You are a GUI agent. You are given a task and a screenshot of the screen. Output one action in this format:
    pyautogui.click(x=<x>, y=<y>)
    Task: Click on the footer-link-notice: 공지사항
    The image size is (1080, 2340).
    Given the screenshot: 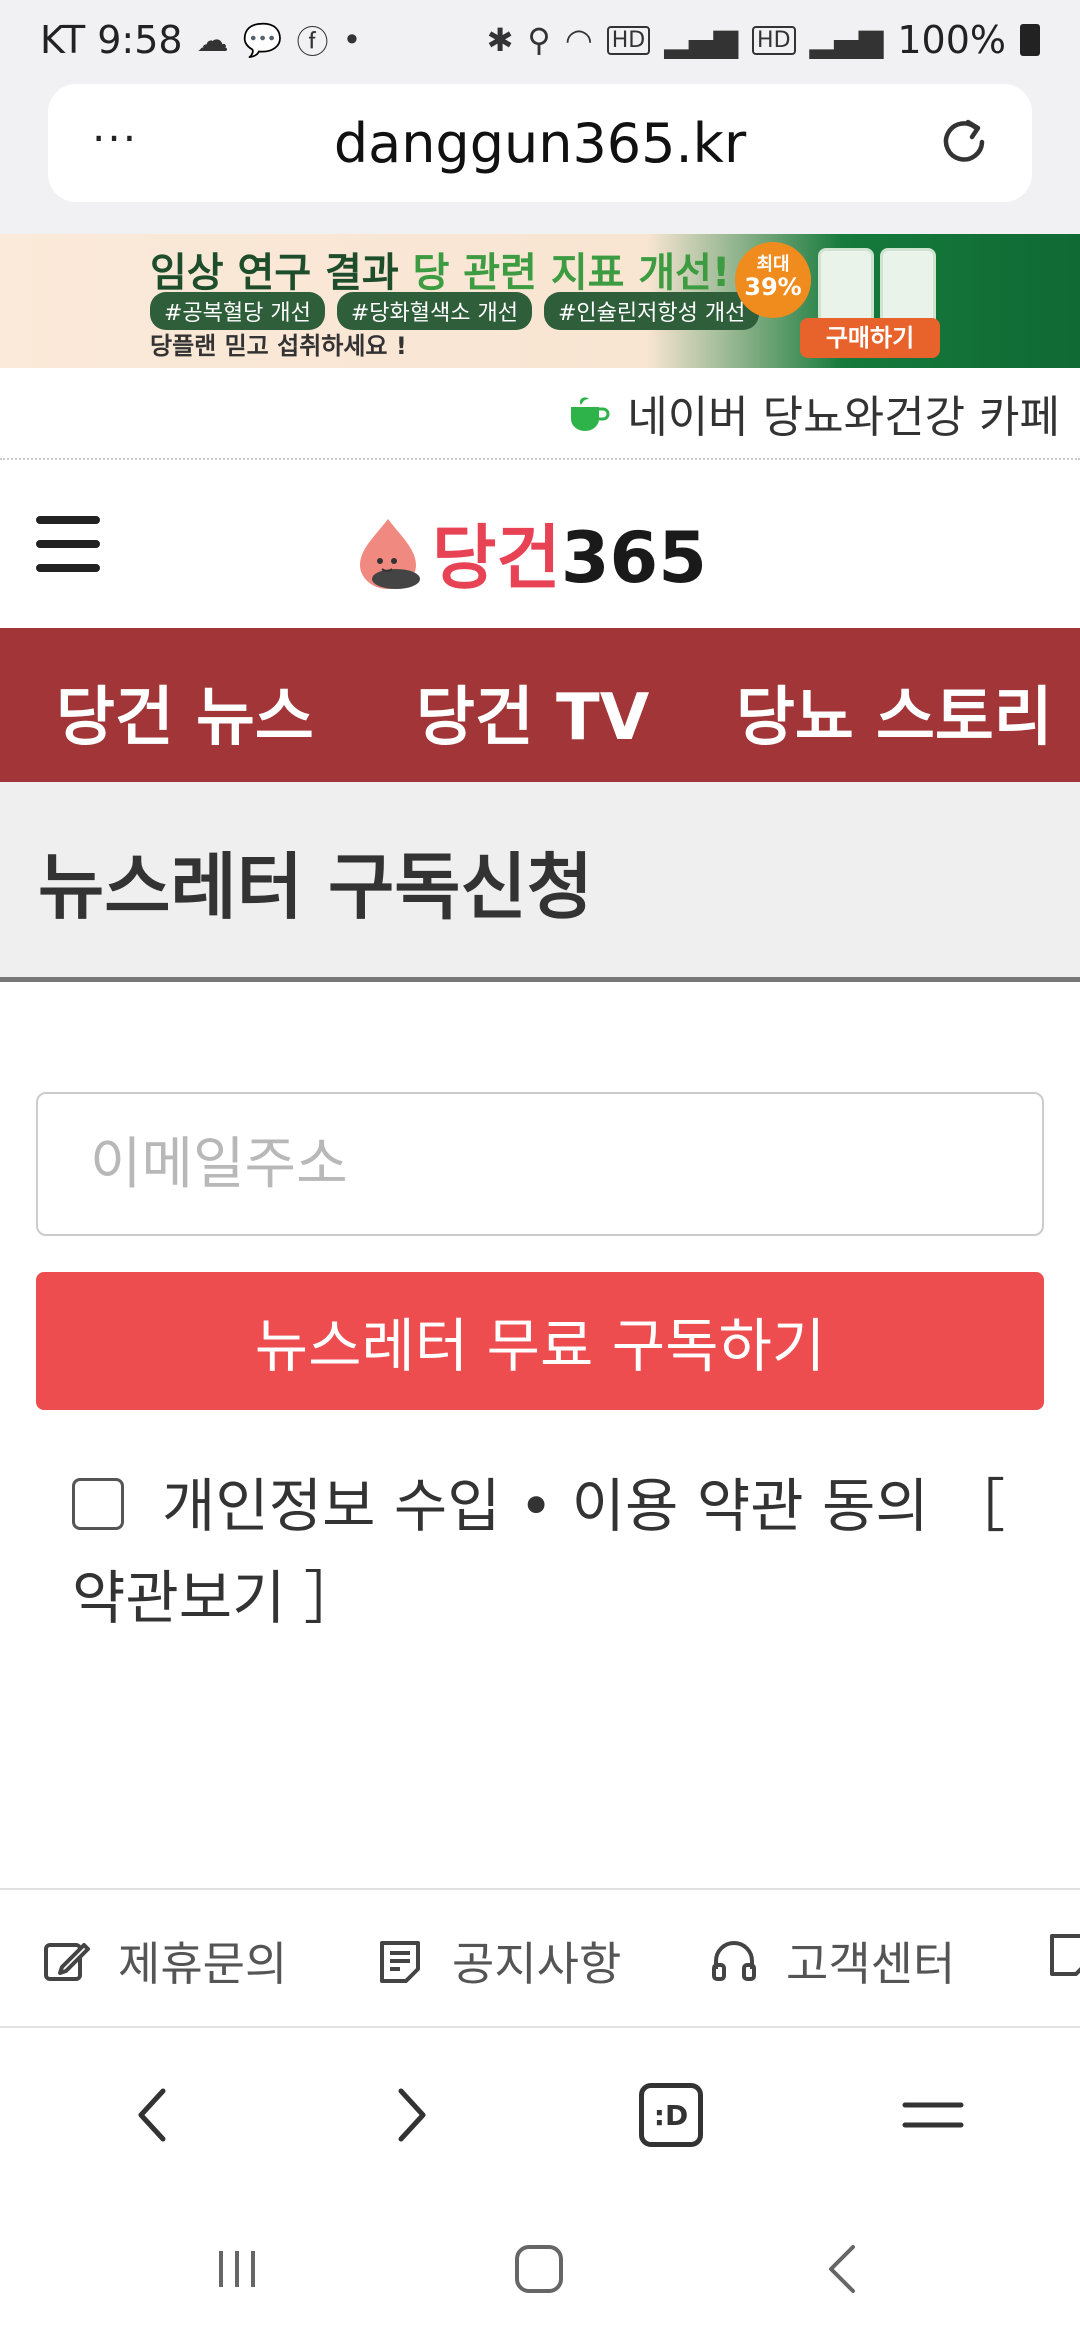 What is the action you would take?
    pyautogui.click(x=497, y=1961)
    